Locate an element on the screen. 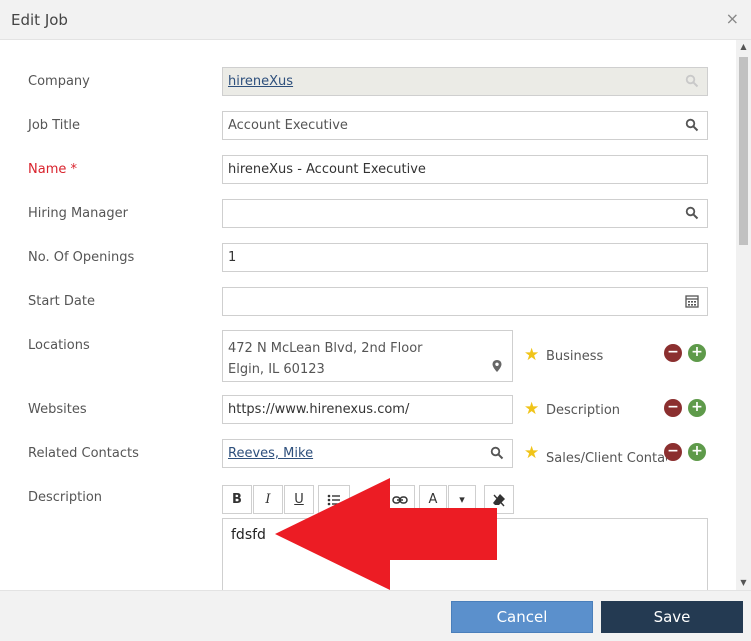  job-title-value: Account Executive is located at coordinates (288, 125).